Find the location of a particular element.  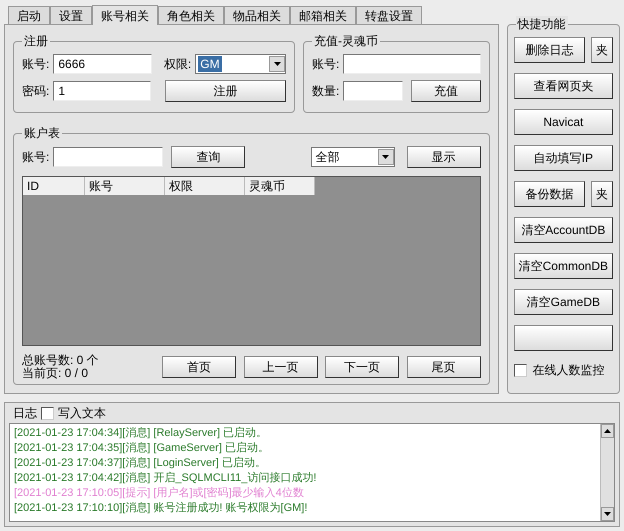

dropdown-value: 全部 is located at coordinates (328, 157).